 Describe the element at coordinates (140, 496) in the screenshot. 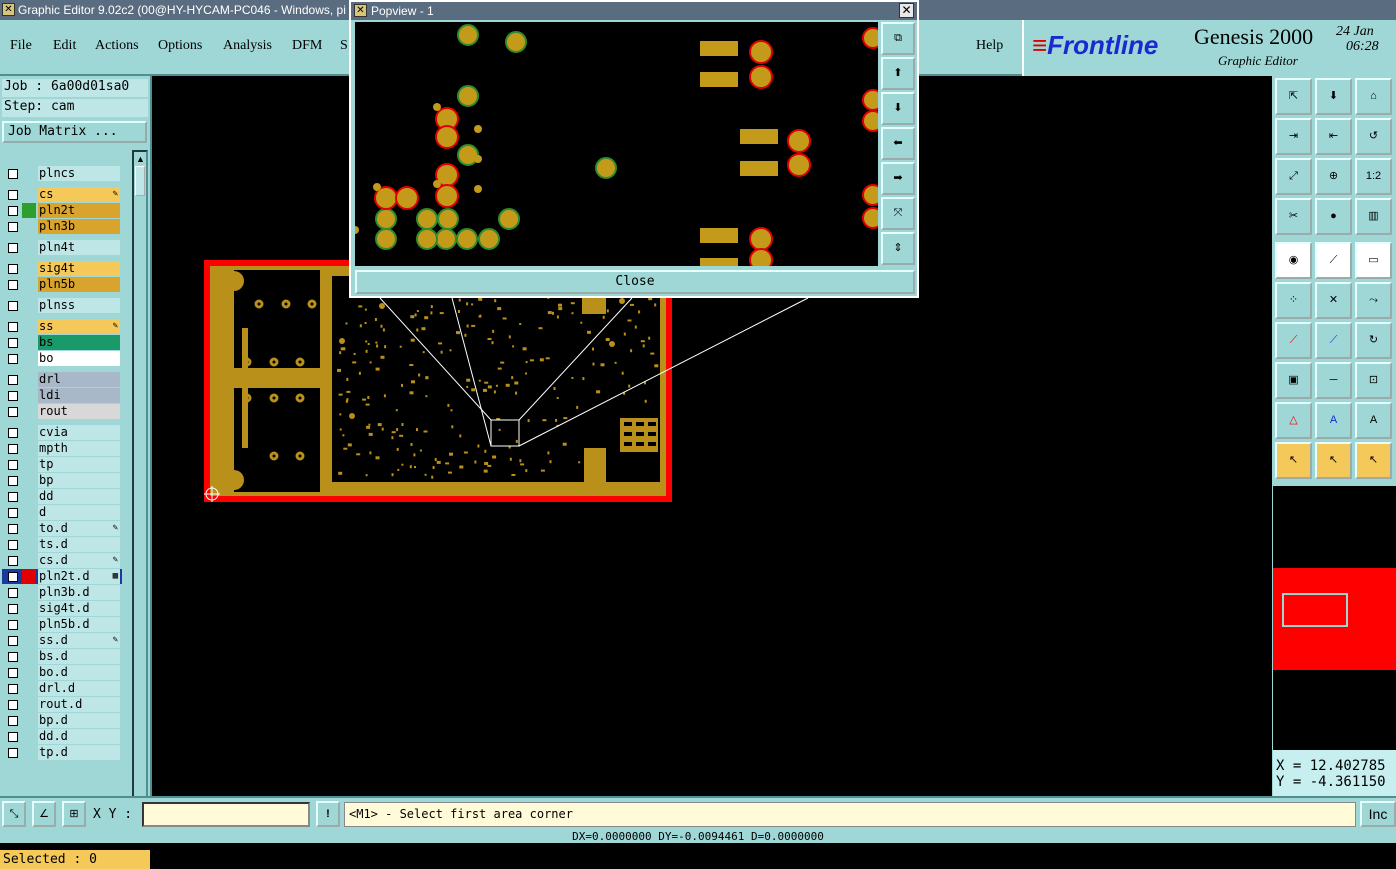

I see `layer-scrollbar: ▲ ▼` at that location.